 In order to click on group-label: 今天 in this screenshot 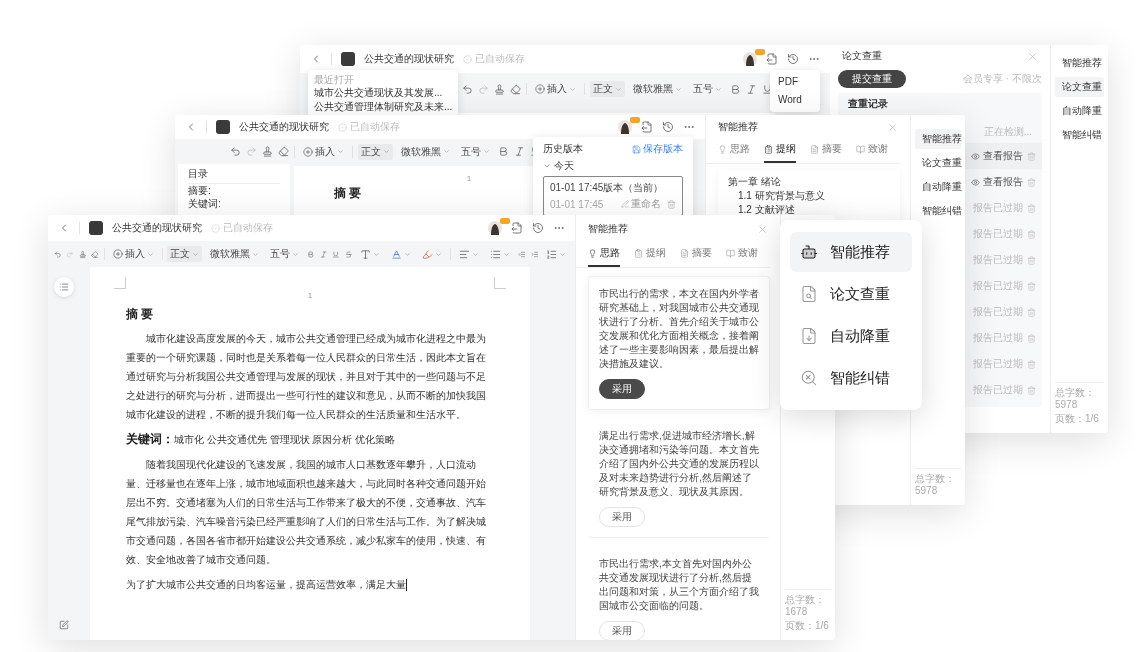, I will do `click(564, 166)`.